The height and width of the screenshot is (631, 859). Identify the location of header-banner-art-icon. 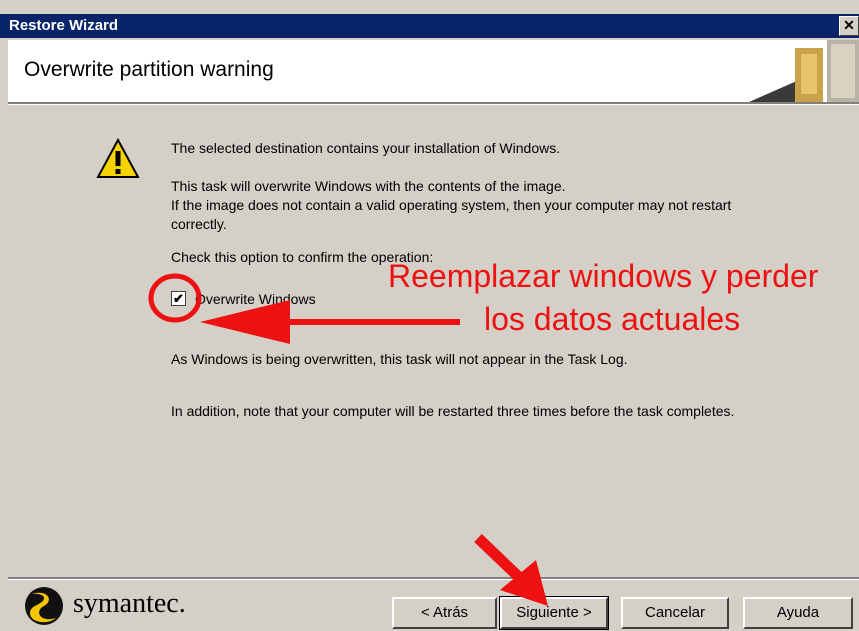
(784, 71).